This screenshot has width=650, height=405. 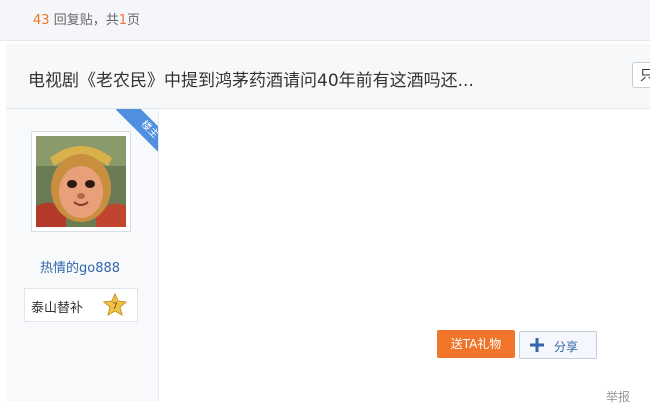 I want to click on reply-count-number: 43, so click(x=41, y=20).